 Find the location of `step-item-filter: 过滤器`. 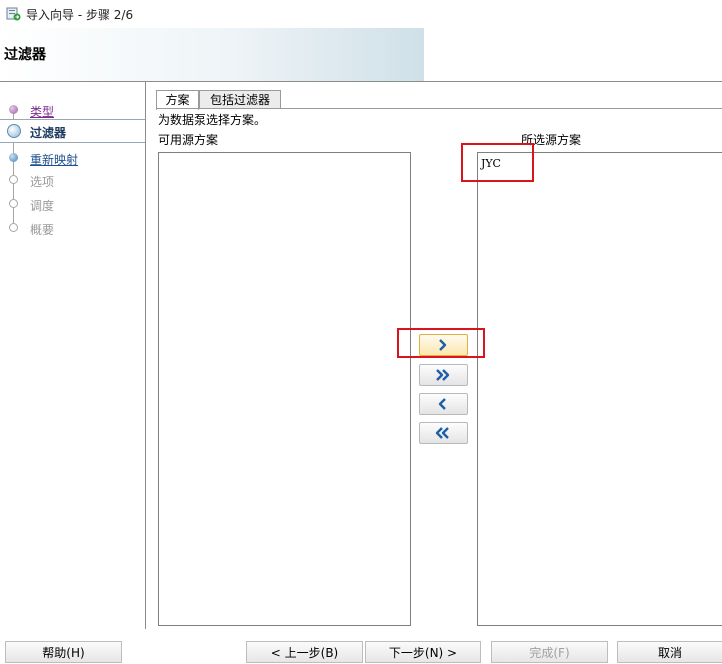

step-item-filter: 过滤器 is located at coordinates (72, 131).